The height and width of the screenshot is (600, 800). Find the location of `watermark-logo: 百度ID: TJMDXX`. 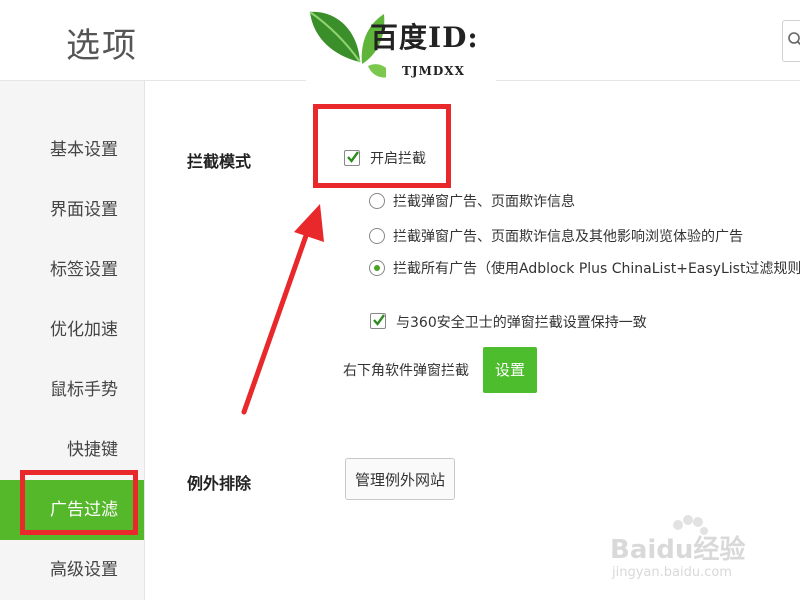

watermark-logo: 百度ID: TJMDXX is located at coordinates (401, 45).